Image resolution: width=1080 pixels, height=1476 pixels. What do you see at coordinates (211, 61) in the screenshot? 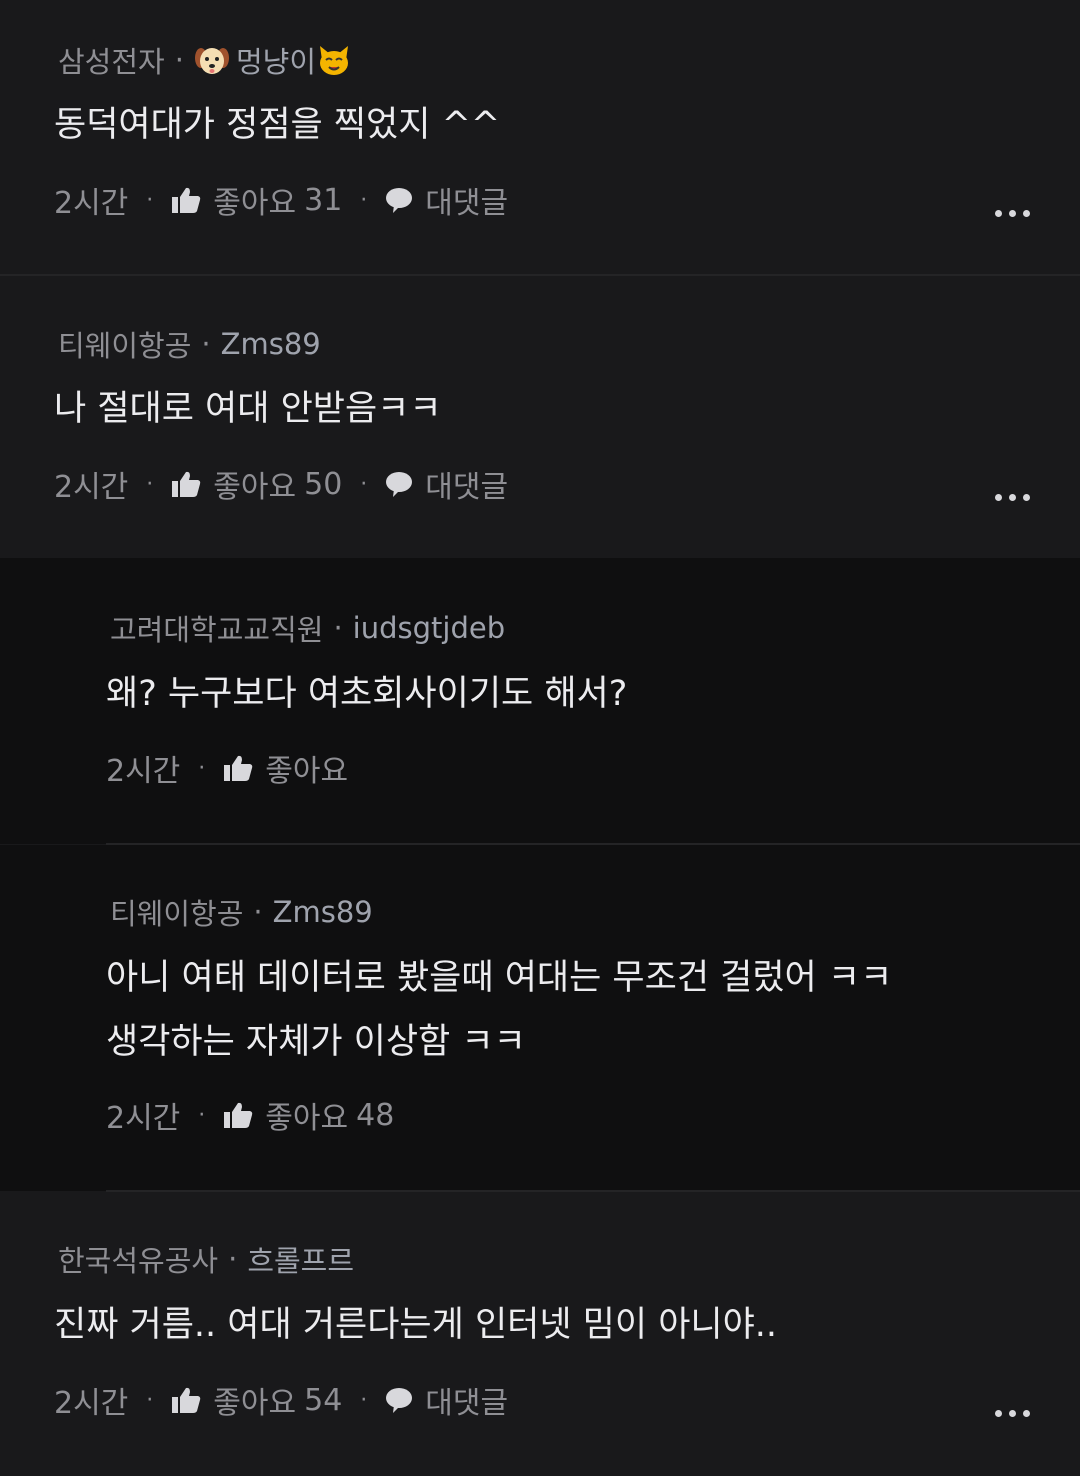
I see `dog-emoji-icon` at bounding box center [211, 61].